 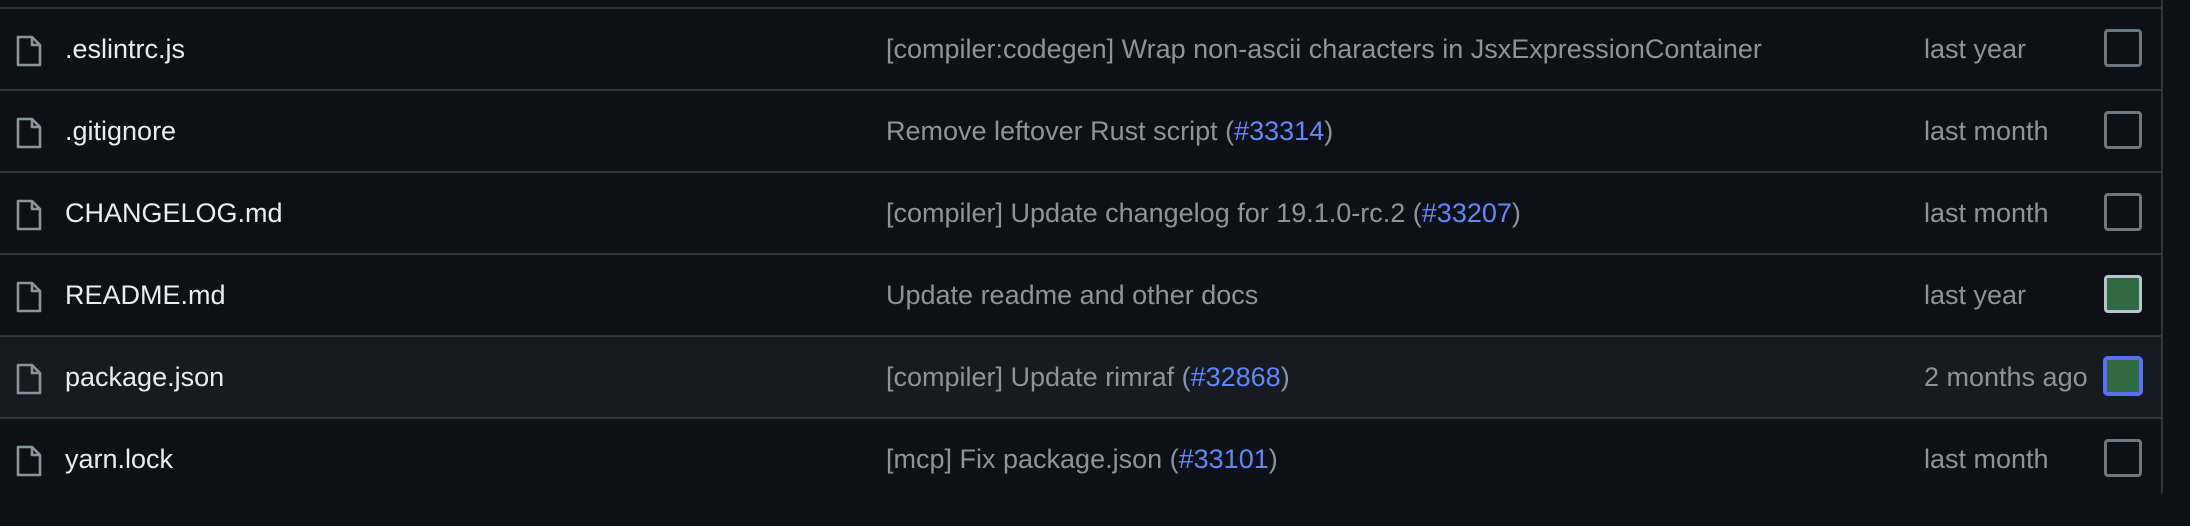 What do you see at coordinates (1060, 131) in the screenshot?
I see `commit-message-text: Remove leftover Rust script (` at bounding box center [1060, 131].